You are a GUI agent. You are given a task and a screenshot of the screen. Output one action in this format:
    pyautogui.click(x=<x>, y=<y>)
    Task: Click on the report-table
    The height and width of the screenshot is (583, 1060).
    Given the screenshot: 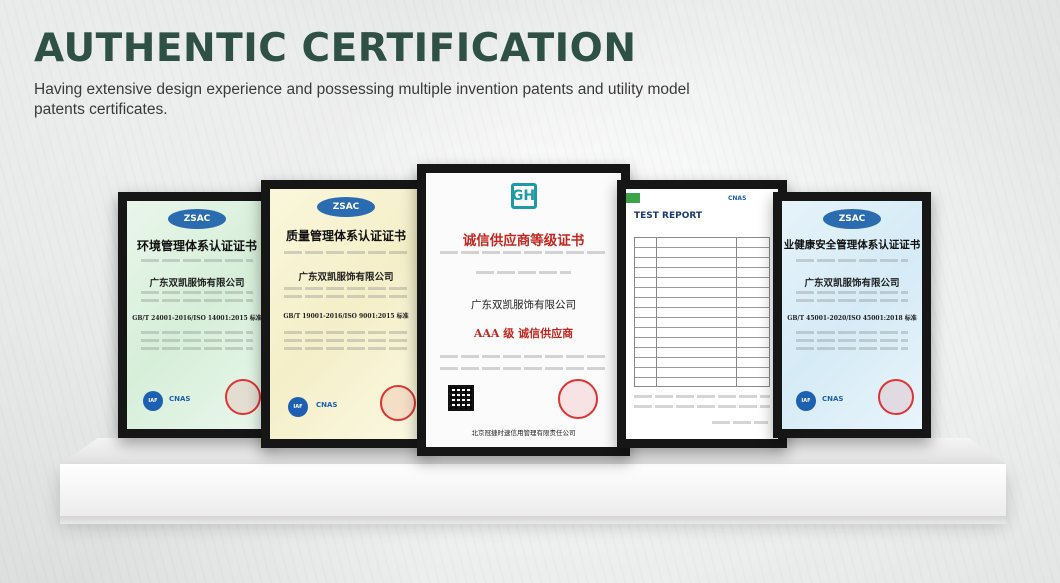 What is the action you would take?
    pyautogui.click(x=702, y=312)
    